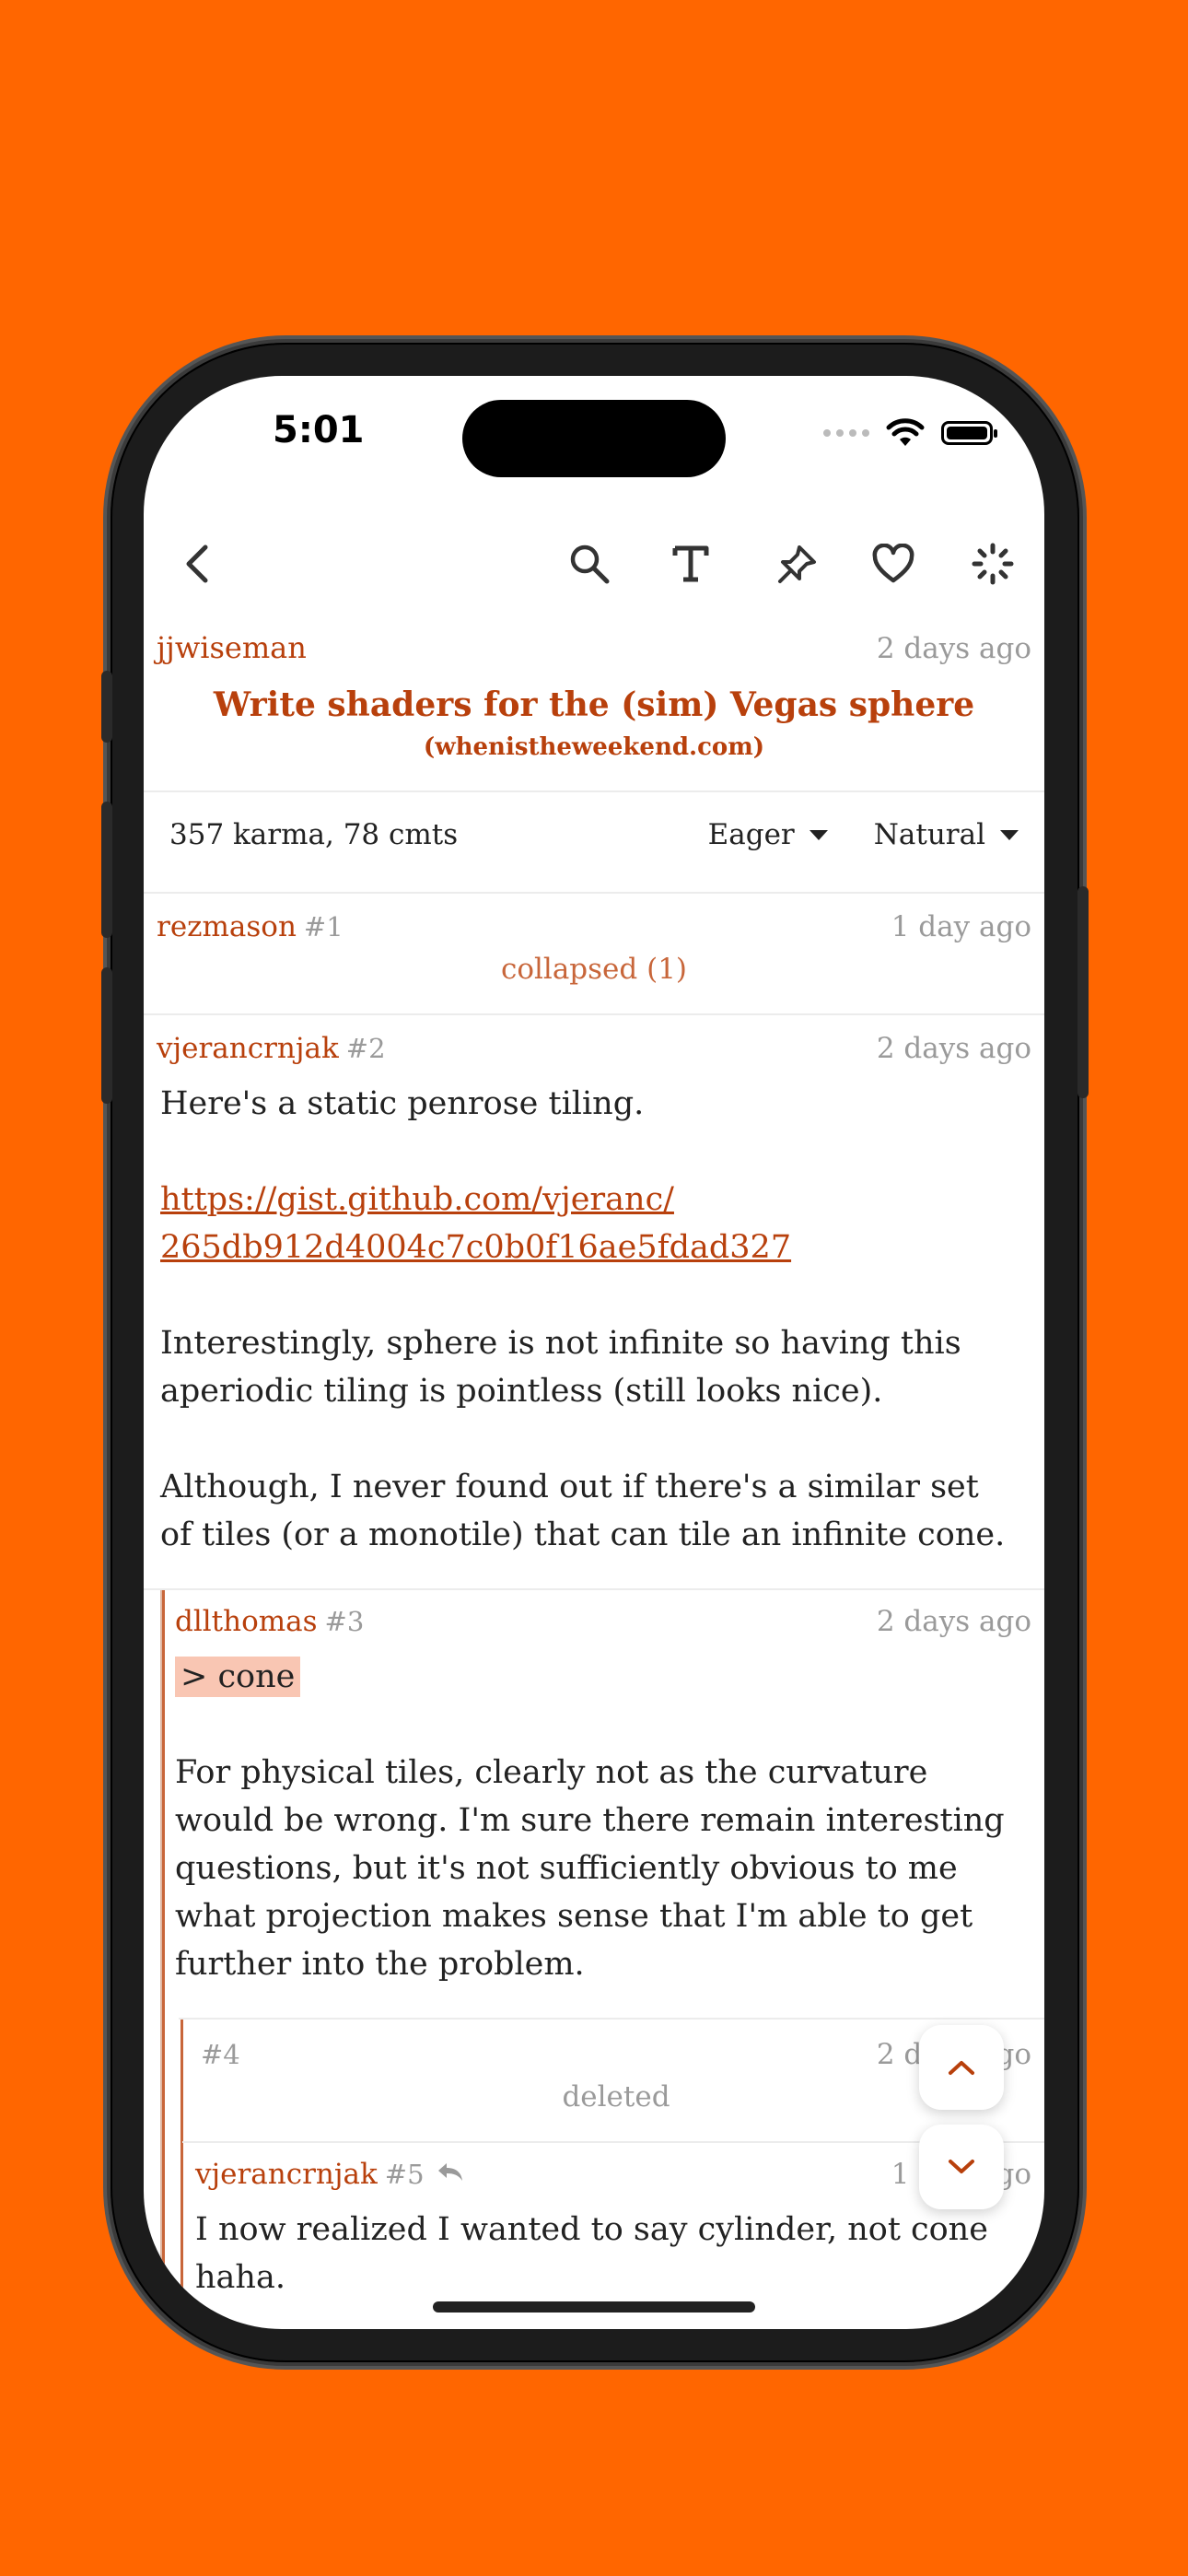 This screenshot has width=1188, height=2576. What do you see at coordinates (594, 948) in the screenshot?
I see `comment-collapsed: rezmason #1 1 day ago collapsed (1)` at bounding box center [594, 948].